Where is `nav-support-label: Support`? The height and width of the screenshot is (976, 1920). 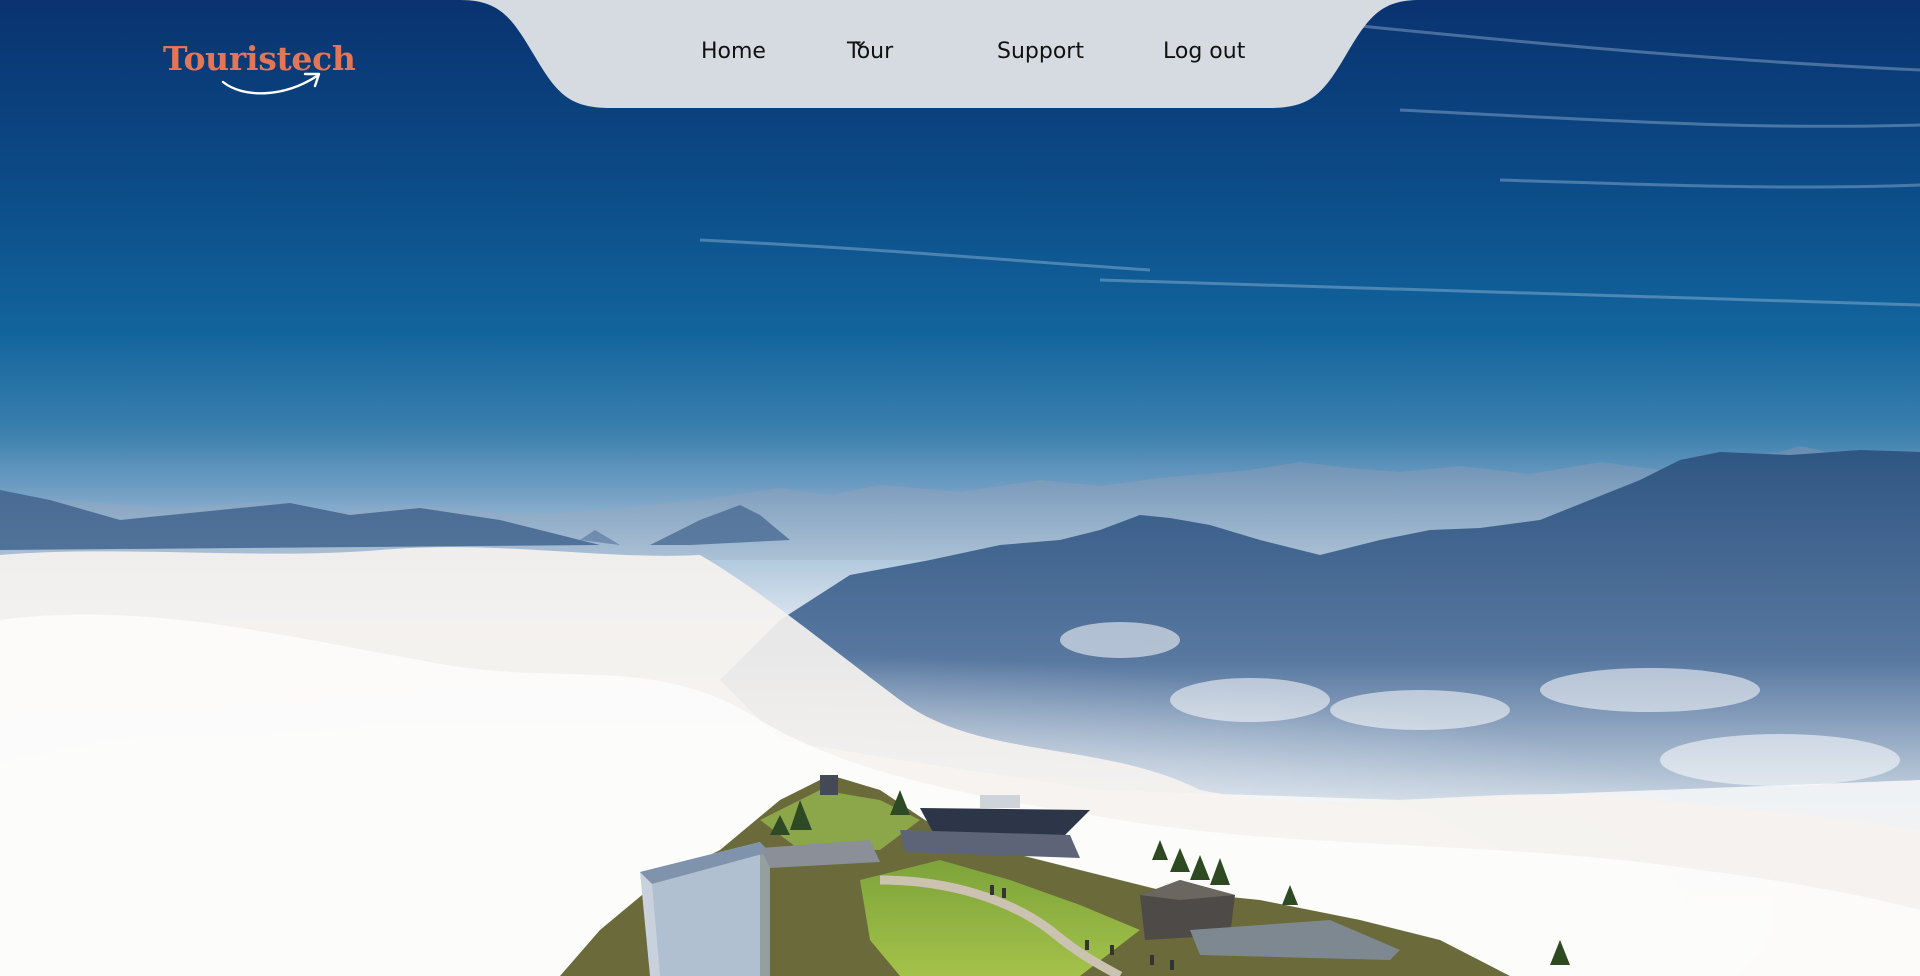 nav-support-label: Support is located at coordinates (1040, 51).